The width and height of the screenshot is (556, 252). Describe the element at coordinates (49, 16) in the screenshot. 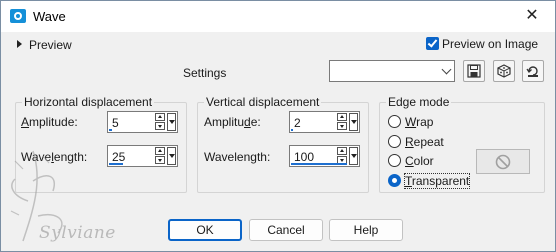

I see `window-title: Wave` at that location.